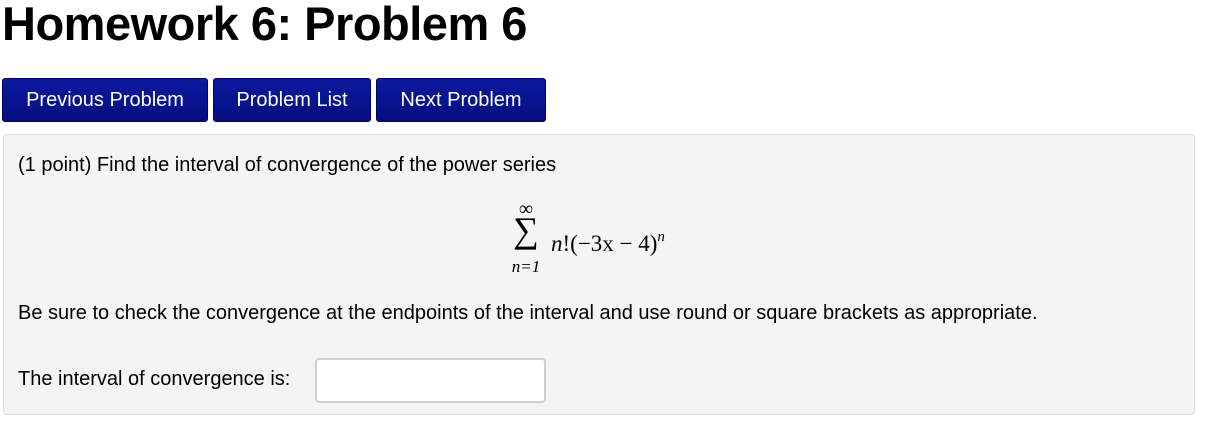 Image resolution: width=1214 pixels, height=432 pixels. I want to click on page-title: Homework 6: Problem 6, so click(264, 25).